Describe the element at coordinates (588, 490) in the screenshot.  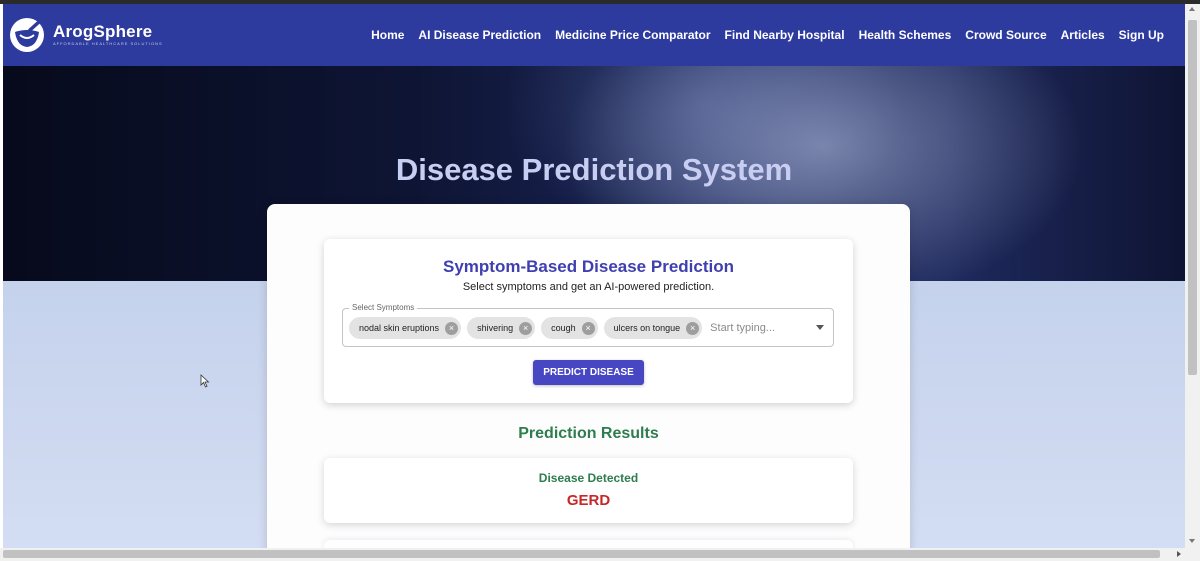
I see `result-card: Disease Detected GERD` at that location.